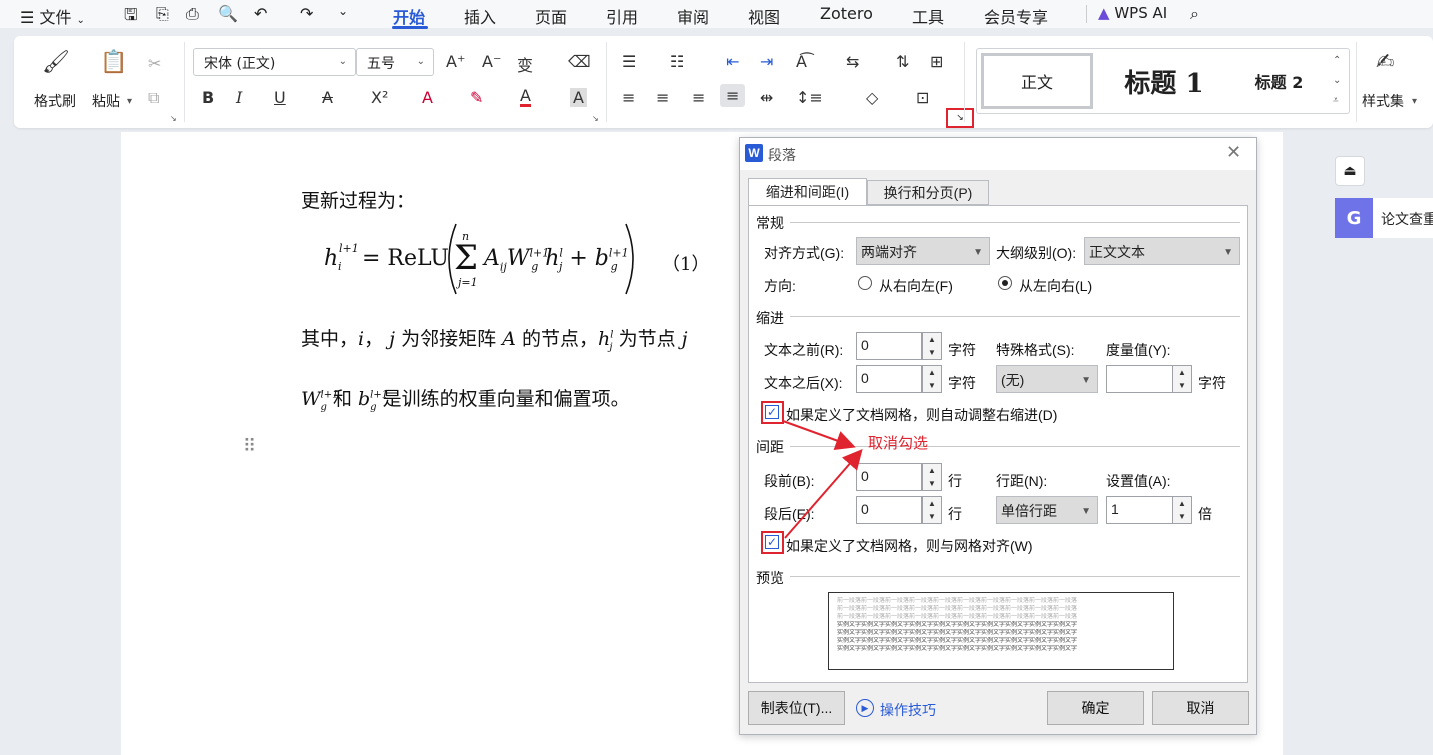  What do you see at coordinates (819, 435) in the screenshot?
I see `arrow-to-text` at bounding box center [819, 435].